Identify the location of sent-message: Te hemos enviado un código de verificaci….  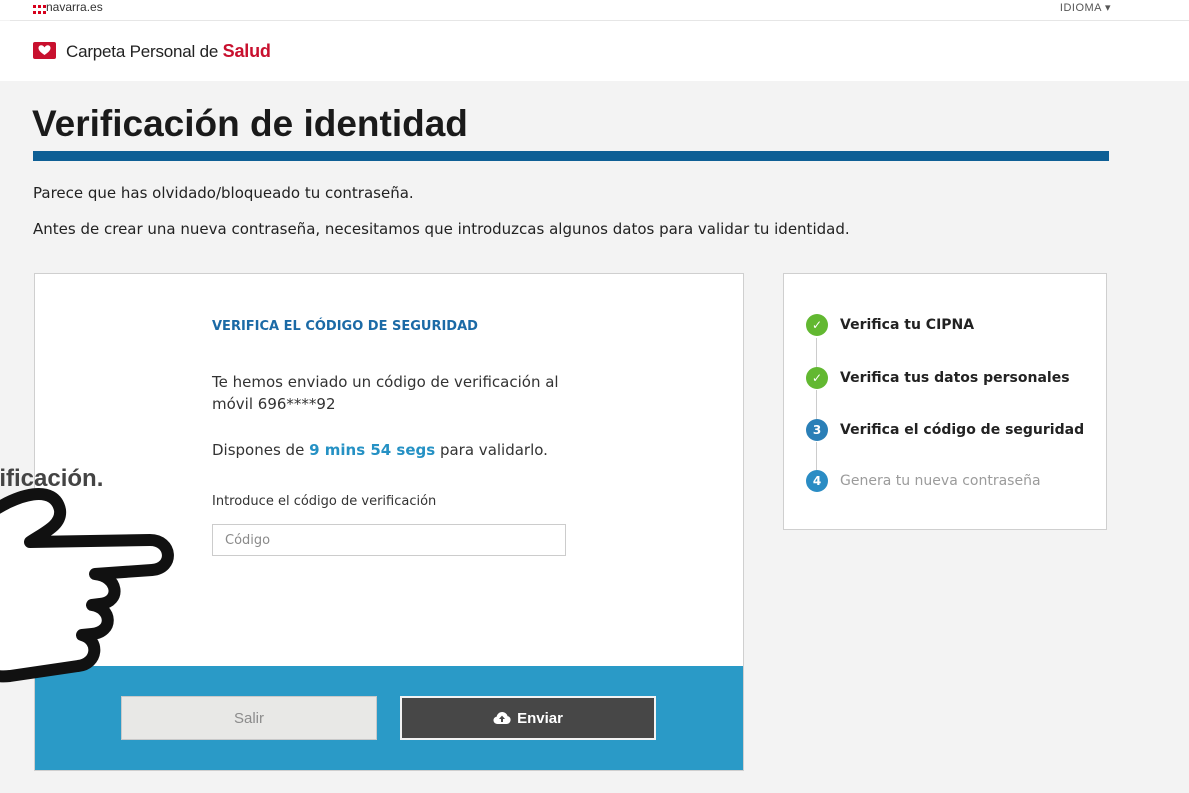
(385, 393).